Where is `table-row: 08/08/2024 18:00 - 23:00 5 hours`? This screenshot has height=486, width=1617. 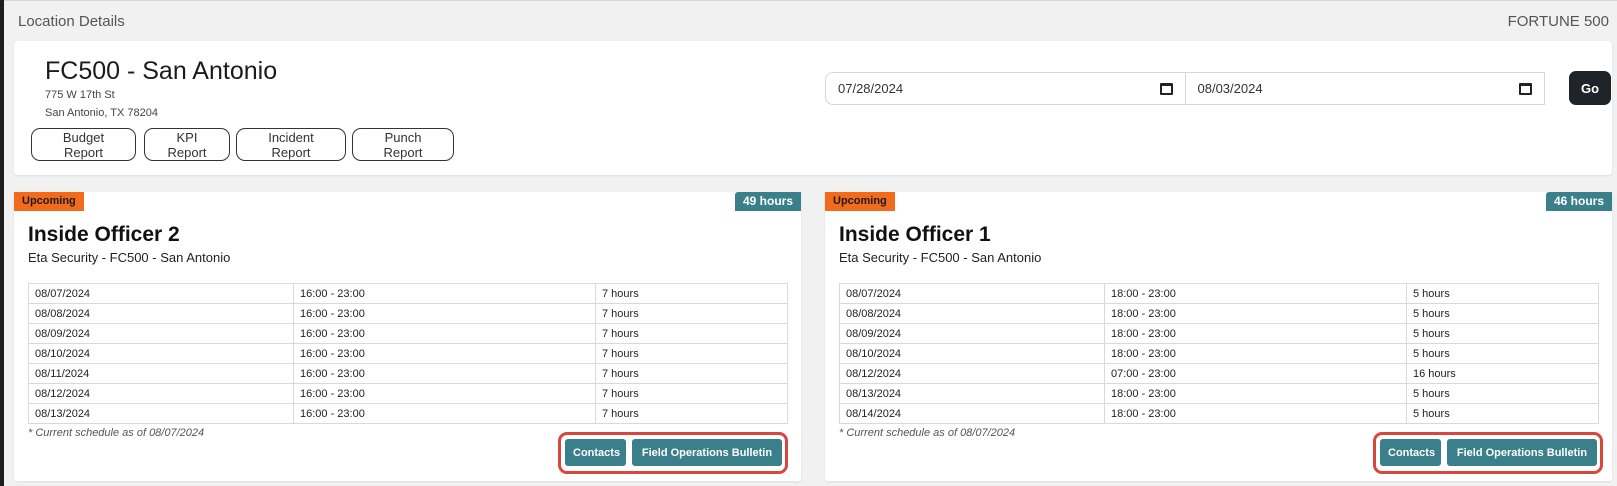
table-row: 08/08/2024 18:00 - 23:00 5 hours is located at coordinates (1219, 313).